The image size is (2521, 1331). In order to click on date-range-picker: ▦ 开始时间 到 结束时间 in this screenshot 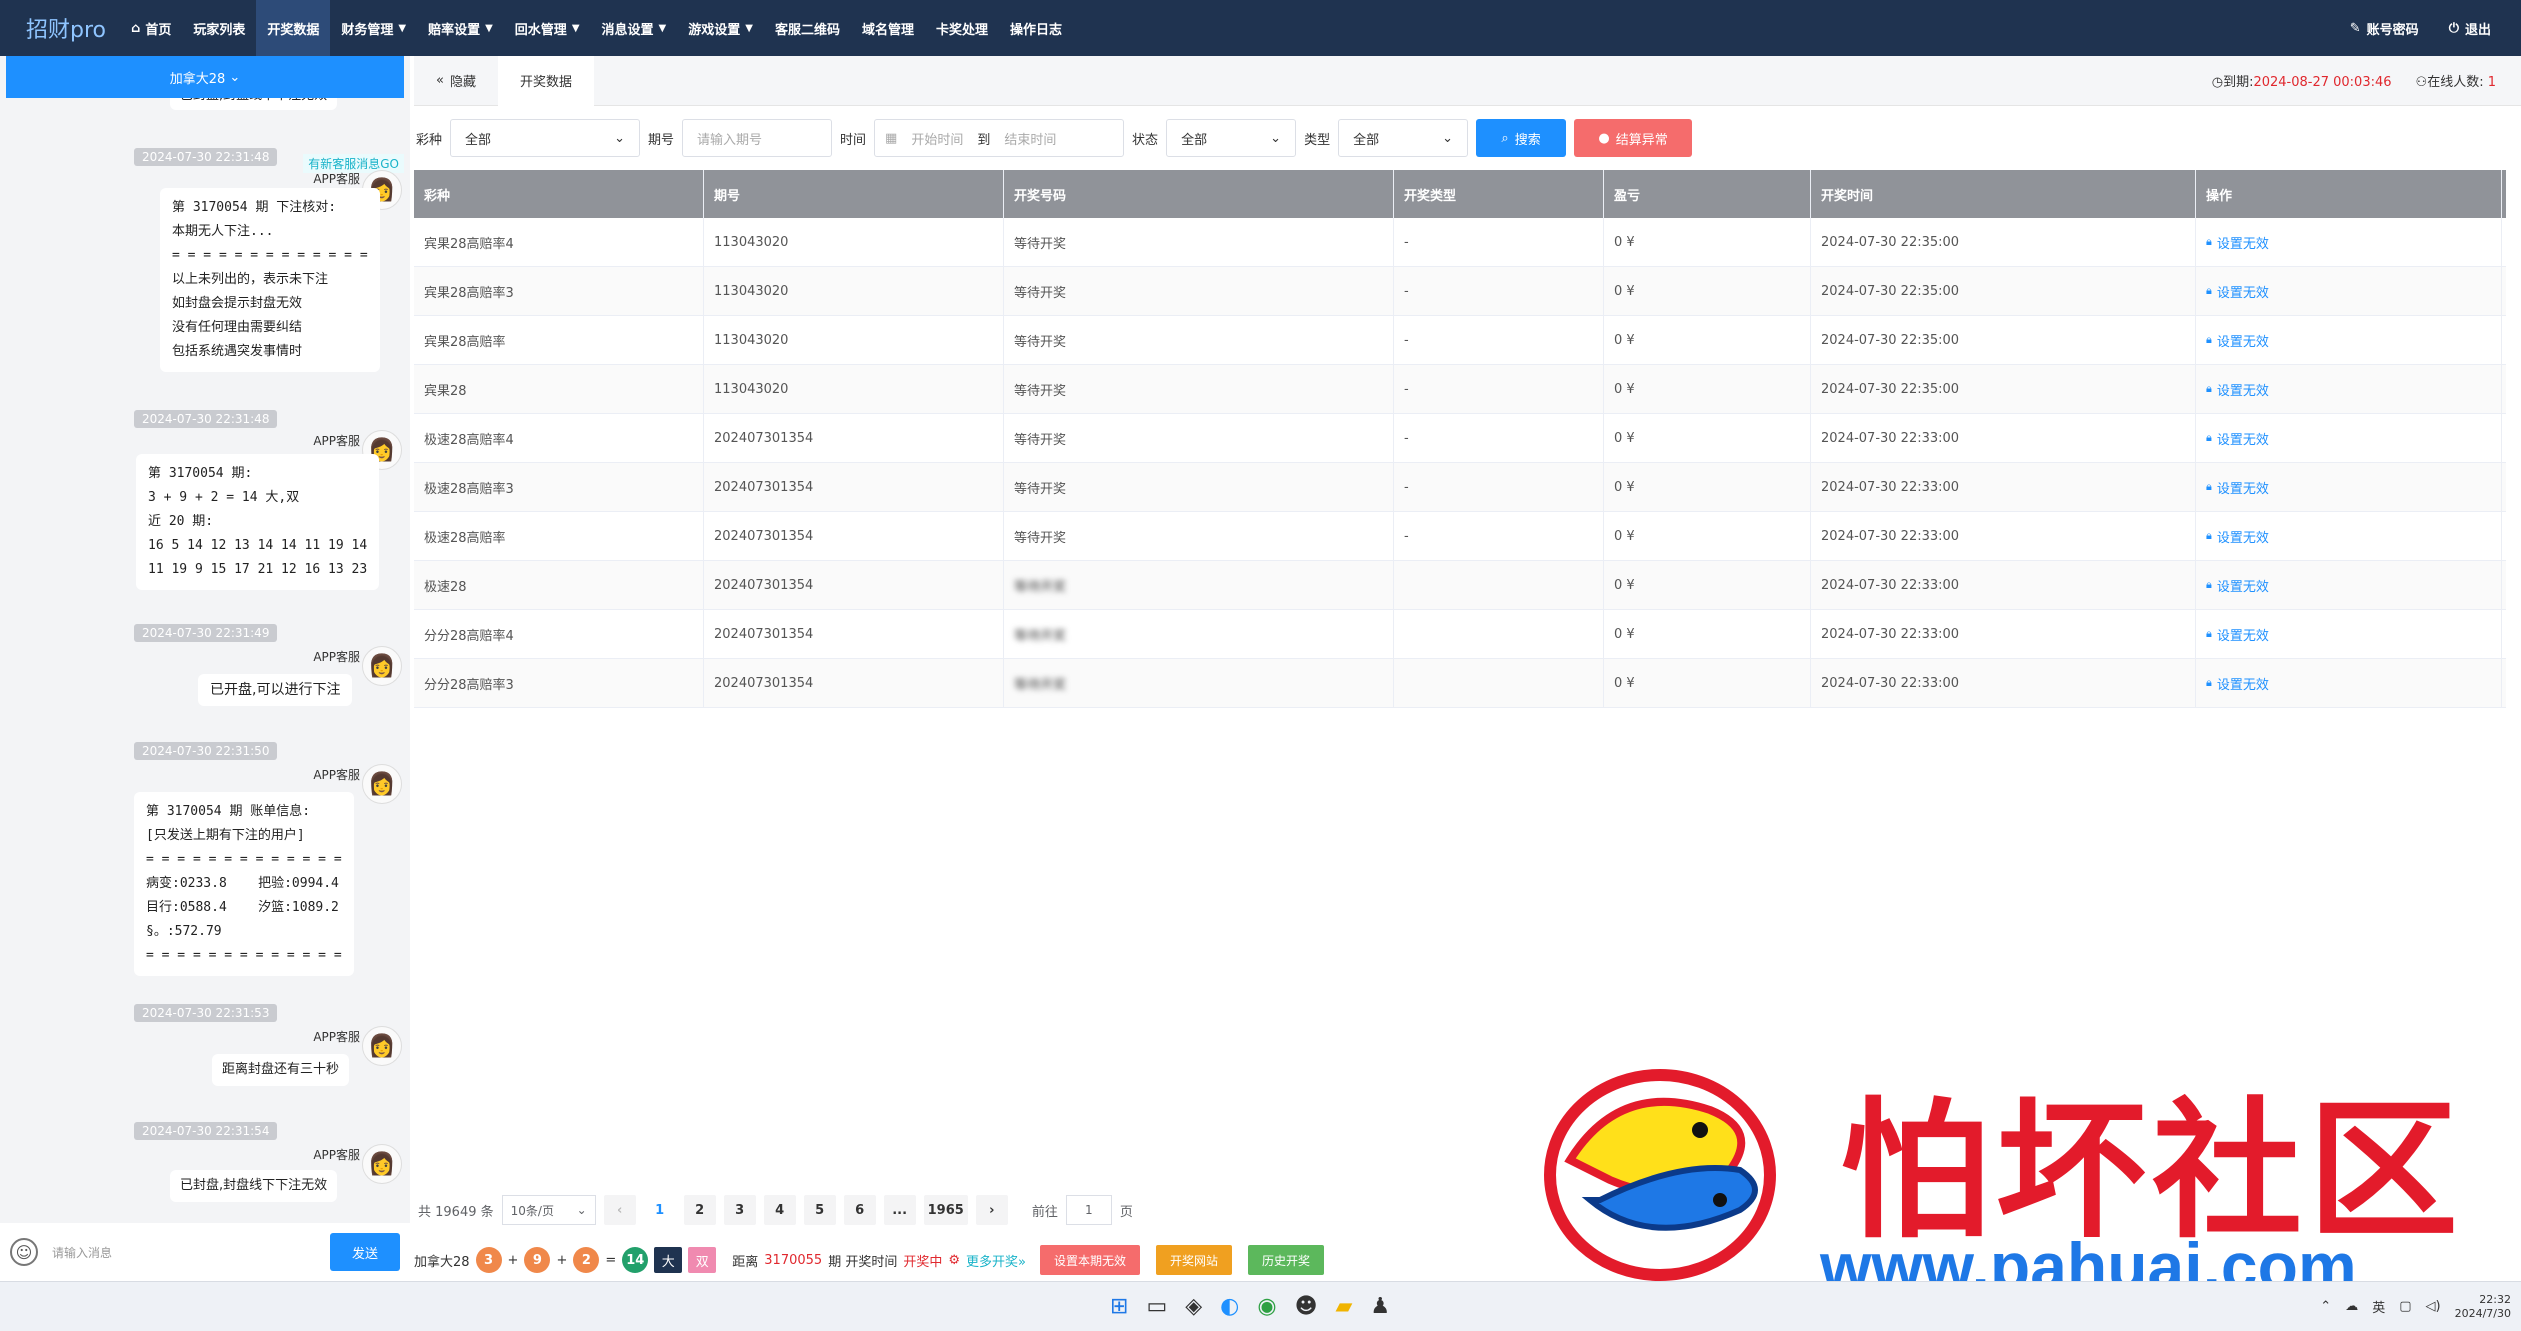, I will do `click(999, 138)`.